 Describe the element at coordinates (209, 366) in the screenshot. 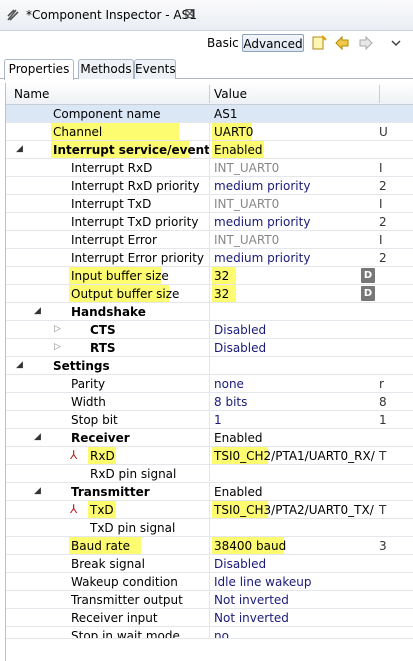

I see `table-row: ◢ Settings` at that location.